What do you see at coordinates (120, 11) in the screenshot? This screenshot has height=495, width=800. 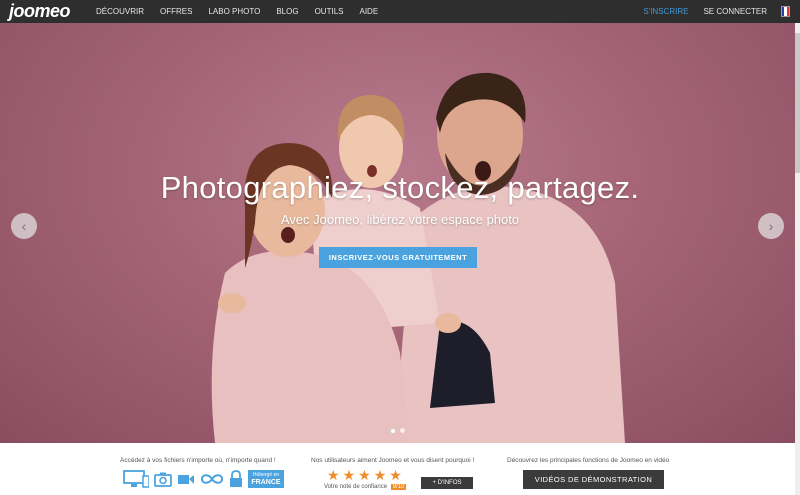 I see `nav-decouvrir: DÉCOUVRIR` at bounding box center [120, 11].